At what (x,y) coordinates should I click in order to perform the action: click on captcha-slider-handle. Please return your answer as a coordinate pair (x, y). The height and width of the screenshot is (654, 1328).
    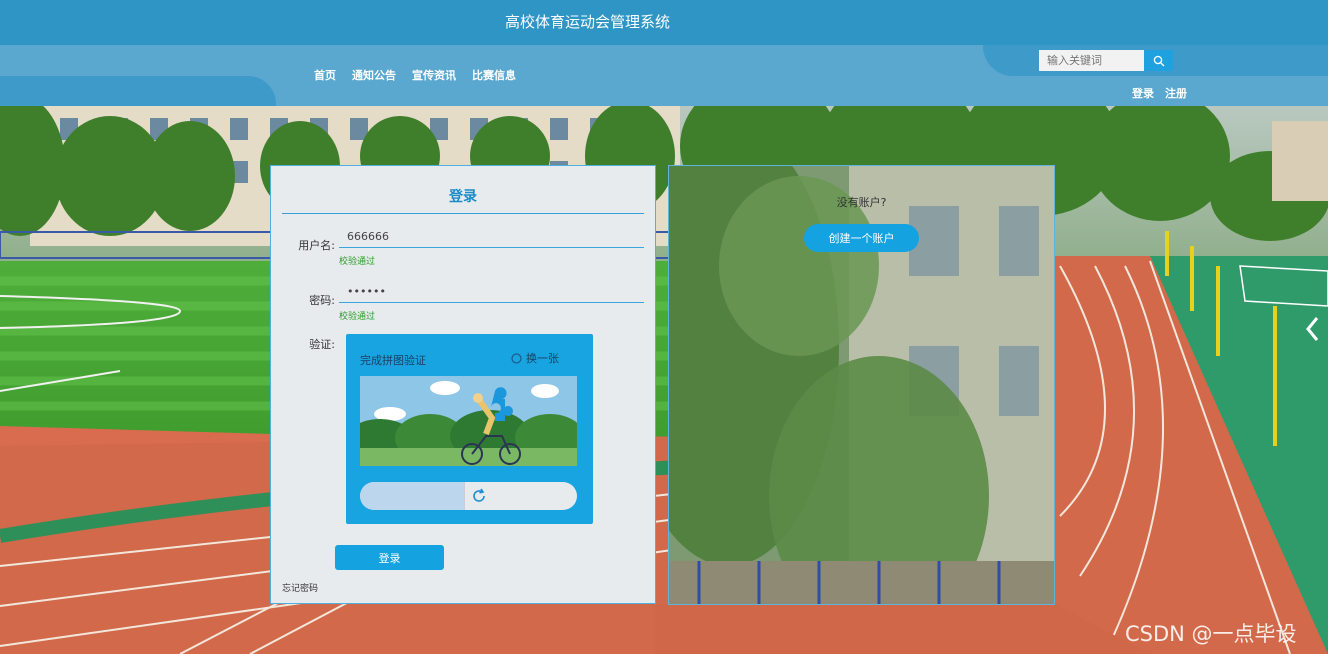
    Looking at the image, I should click on (478, 496).